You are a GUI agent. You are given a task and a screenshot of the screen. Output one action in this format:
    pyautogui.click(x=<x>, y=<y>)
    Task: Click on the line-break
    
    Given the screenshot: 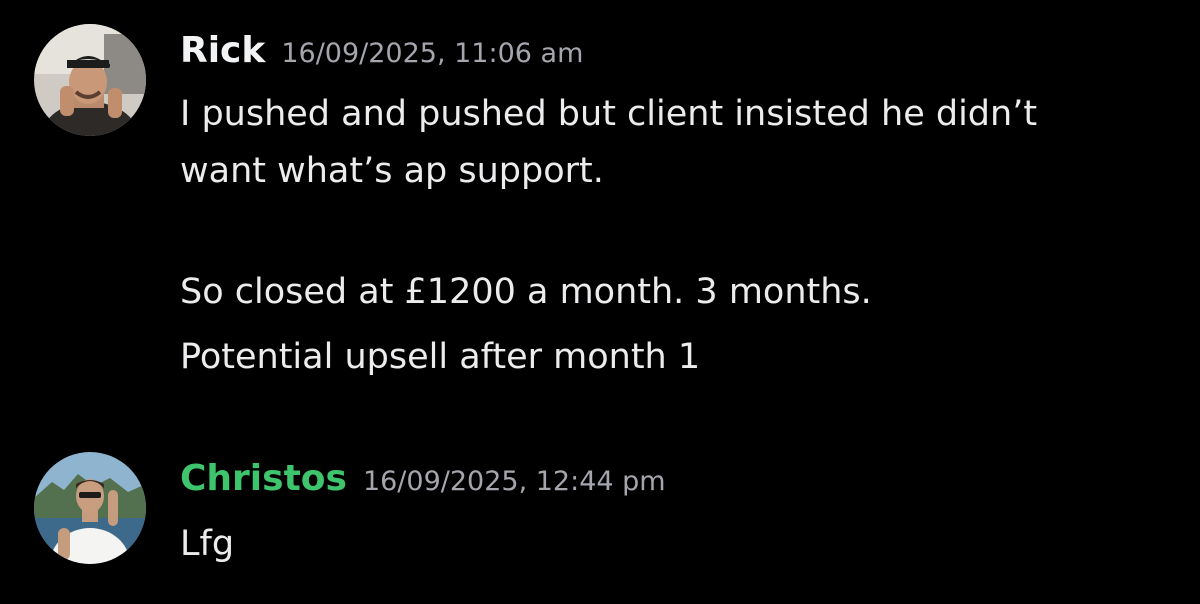 What is the action you would take?
    pyautogui.click(x=670, y=232)
    